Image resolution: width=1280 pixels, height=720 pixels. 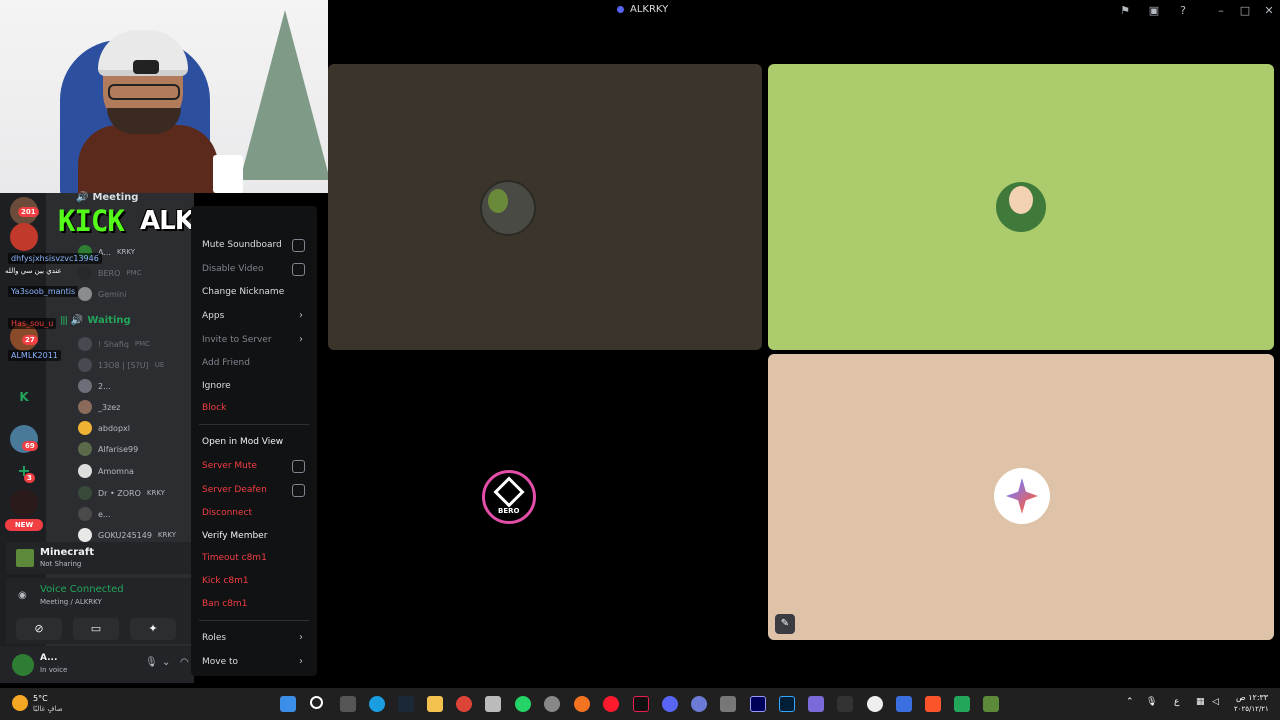 I want to click on volume-icon: ◁, so click(x=1215, y=702).